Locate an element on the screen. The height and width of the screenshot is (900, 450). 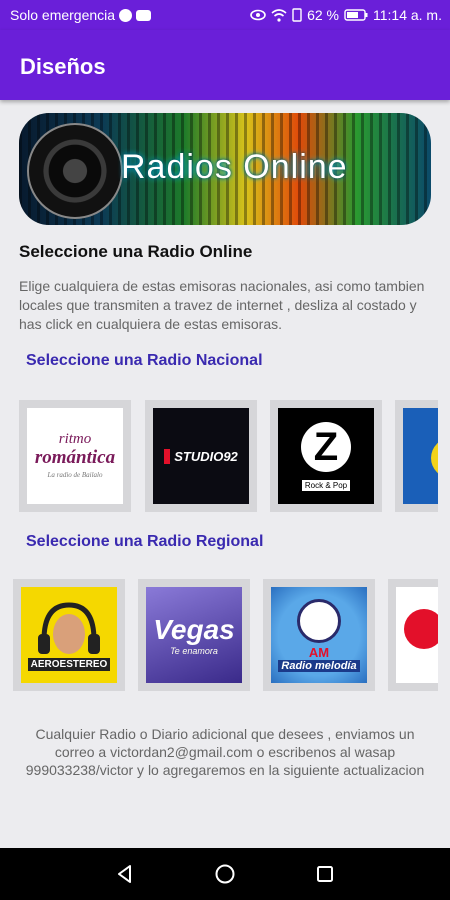
battery-icon is located at coordinates (356, 15).